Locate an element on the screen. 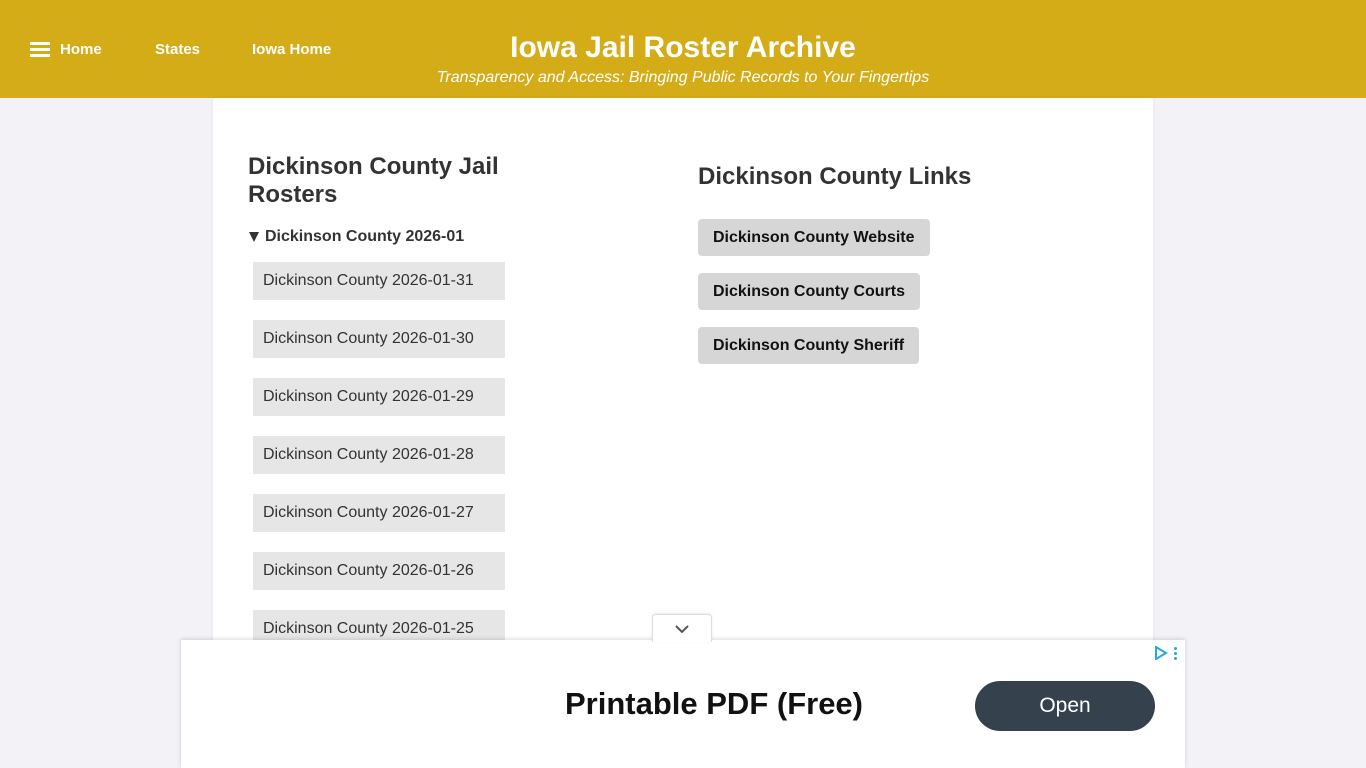  roster-group-toggle: Dickinson County 2026-01 is located at coordinates (356, 237).